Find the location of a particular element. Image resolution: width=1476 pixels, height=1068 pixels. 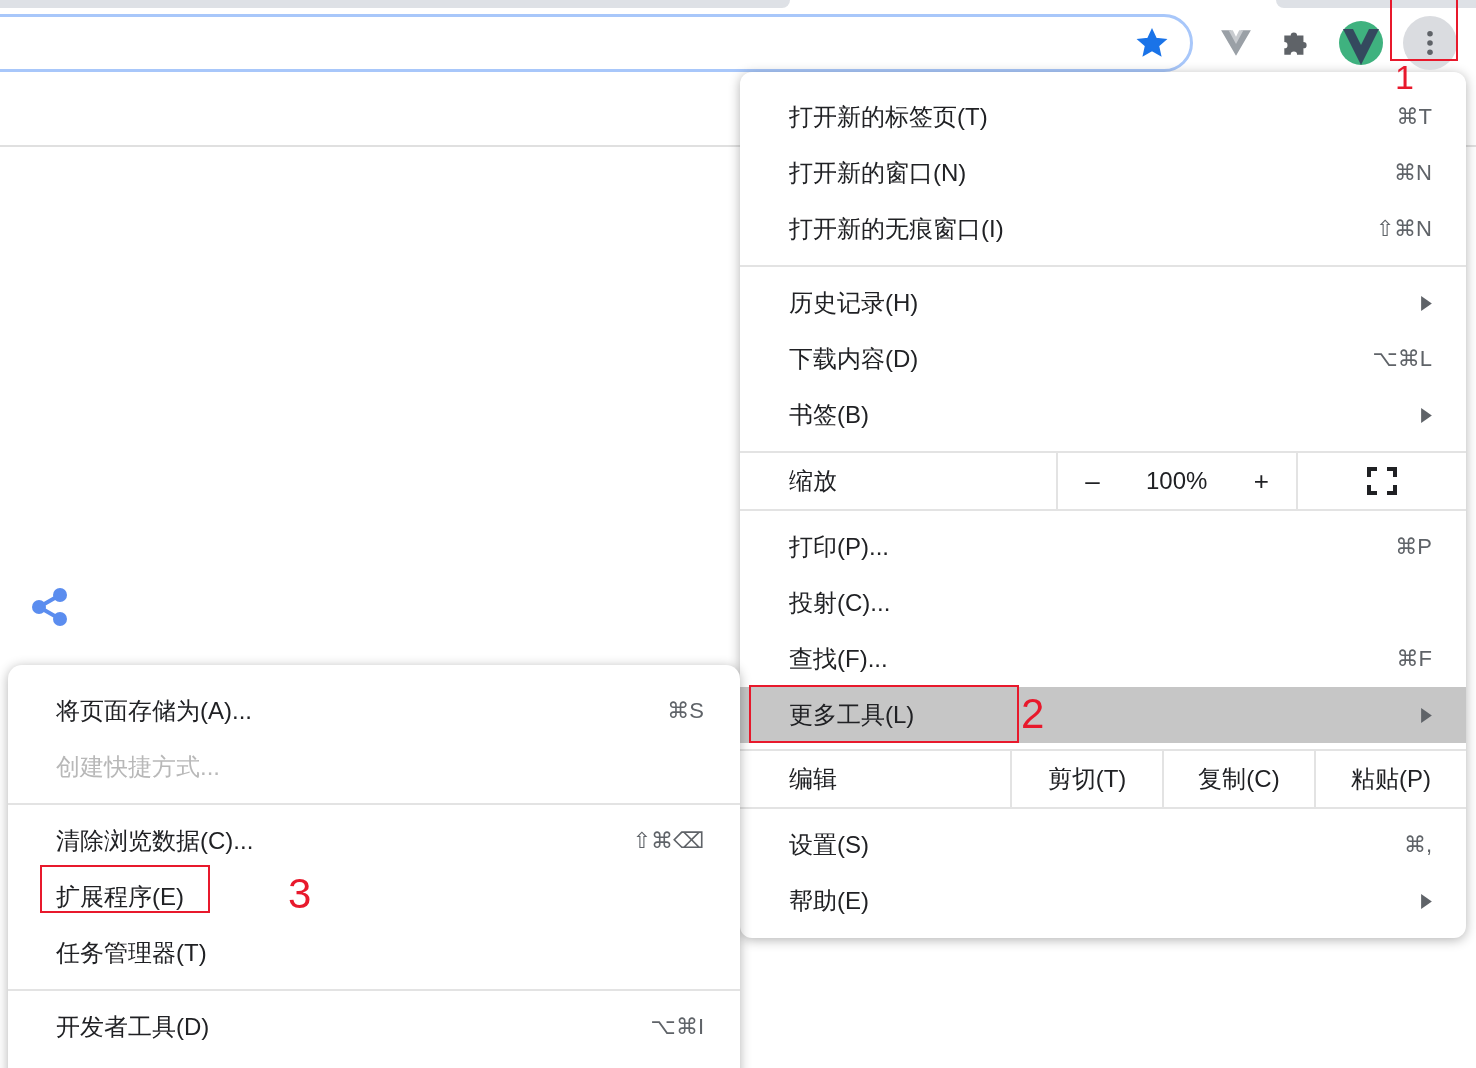

zoom-in-button: + is located at coordinates (1261, 481).